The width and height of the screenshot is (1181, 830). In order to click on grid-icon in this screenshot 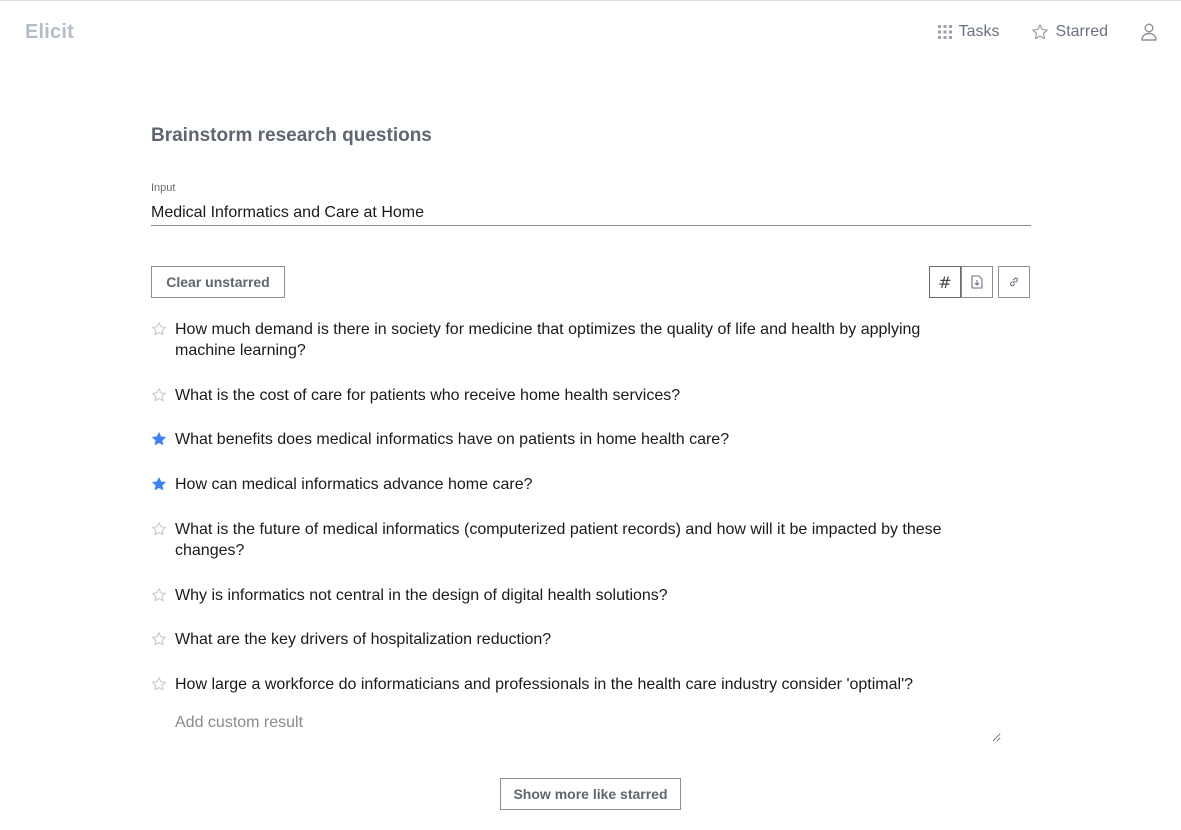, I will do `click(944, 32)`.